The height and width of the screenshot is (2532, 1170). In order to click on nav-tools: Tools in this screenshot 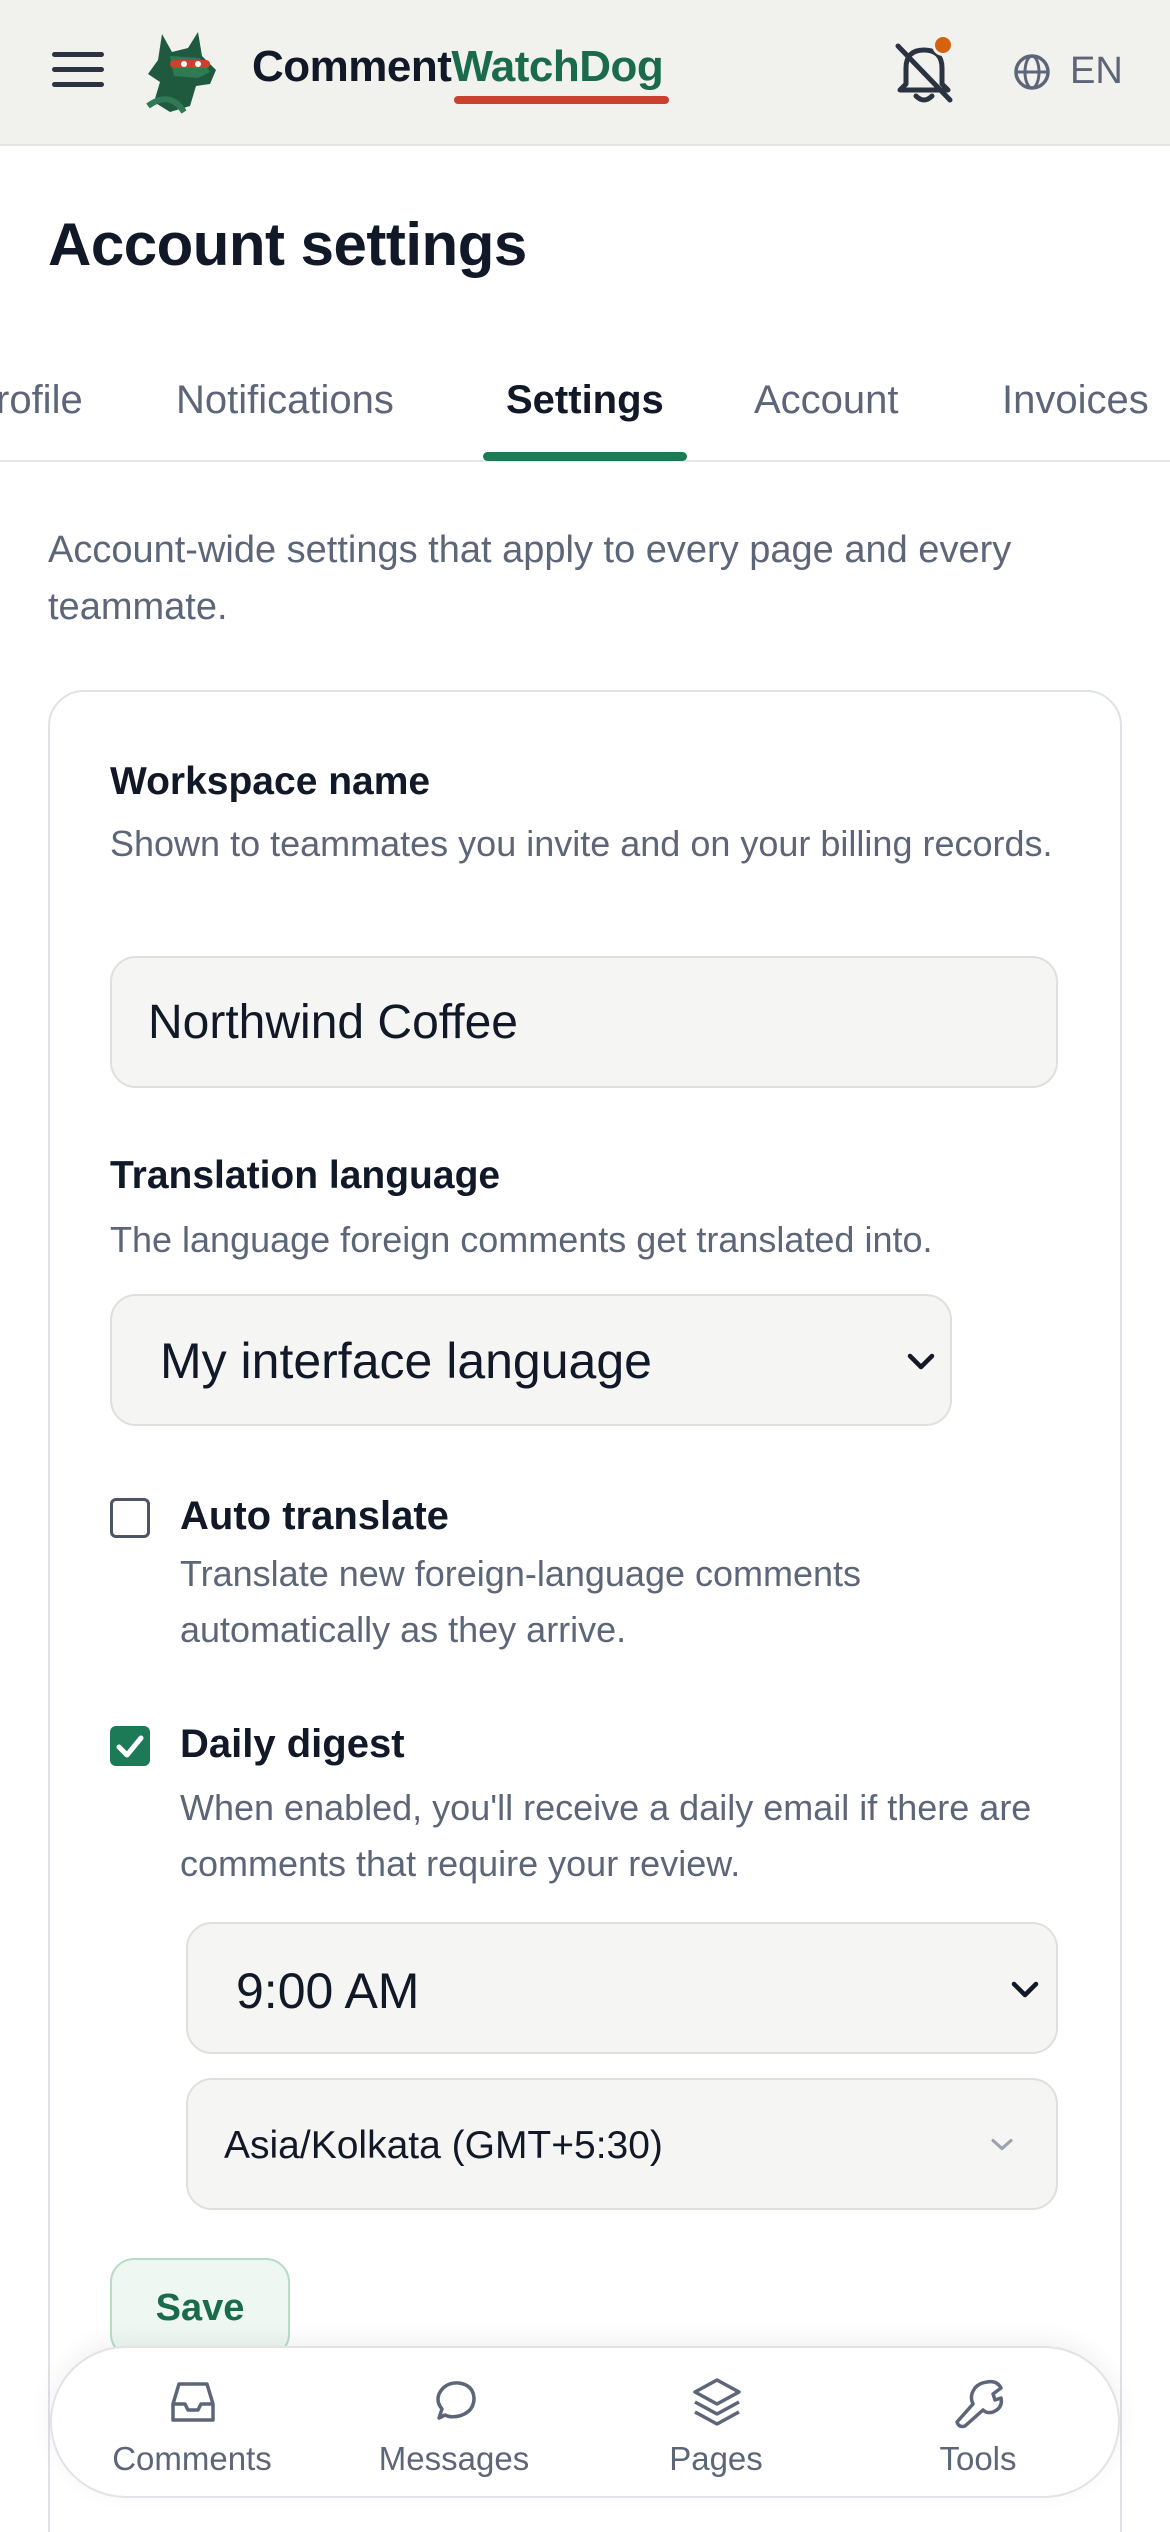, I will do `click(978, 2424)`.